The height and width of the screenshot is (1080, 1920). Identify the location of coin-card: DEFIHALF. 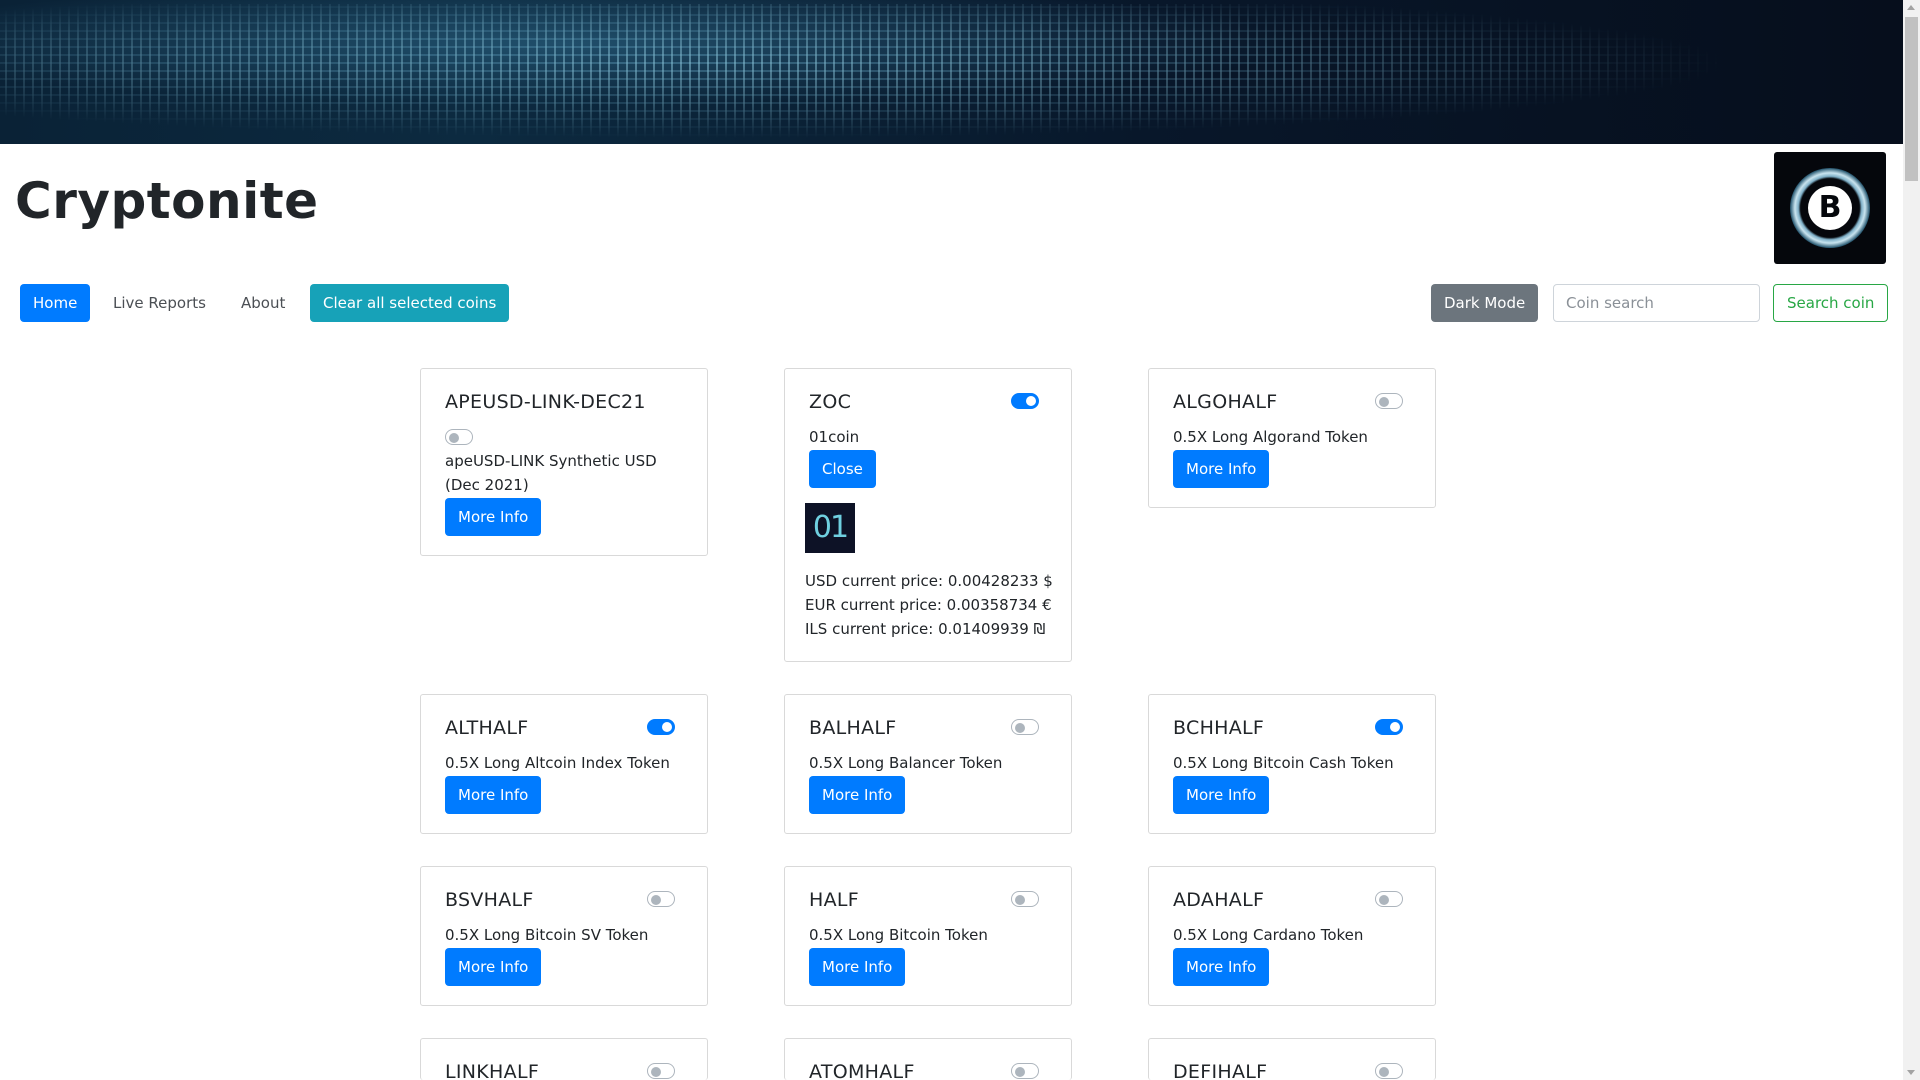
(1292, 1059).